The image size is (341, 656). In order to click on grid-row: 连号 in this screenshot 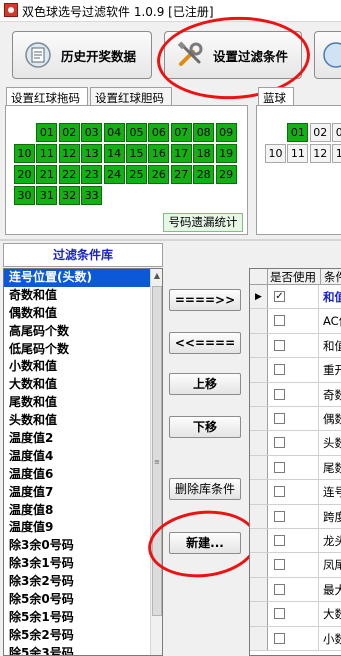, I will do `click(295, 492)`.